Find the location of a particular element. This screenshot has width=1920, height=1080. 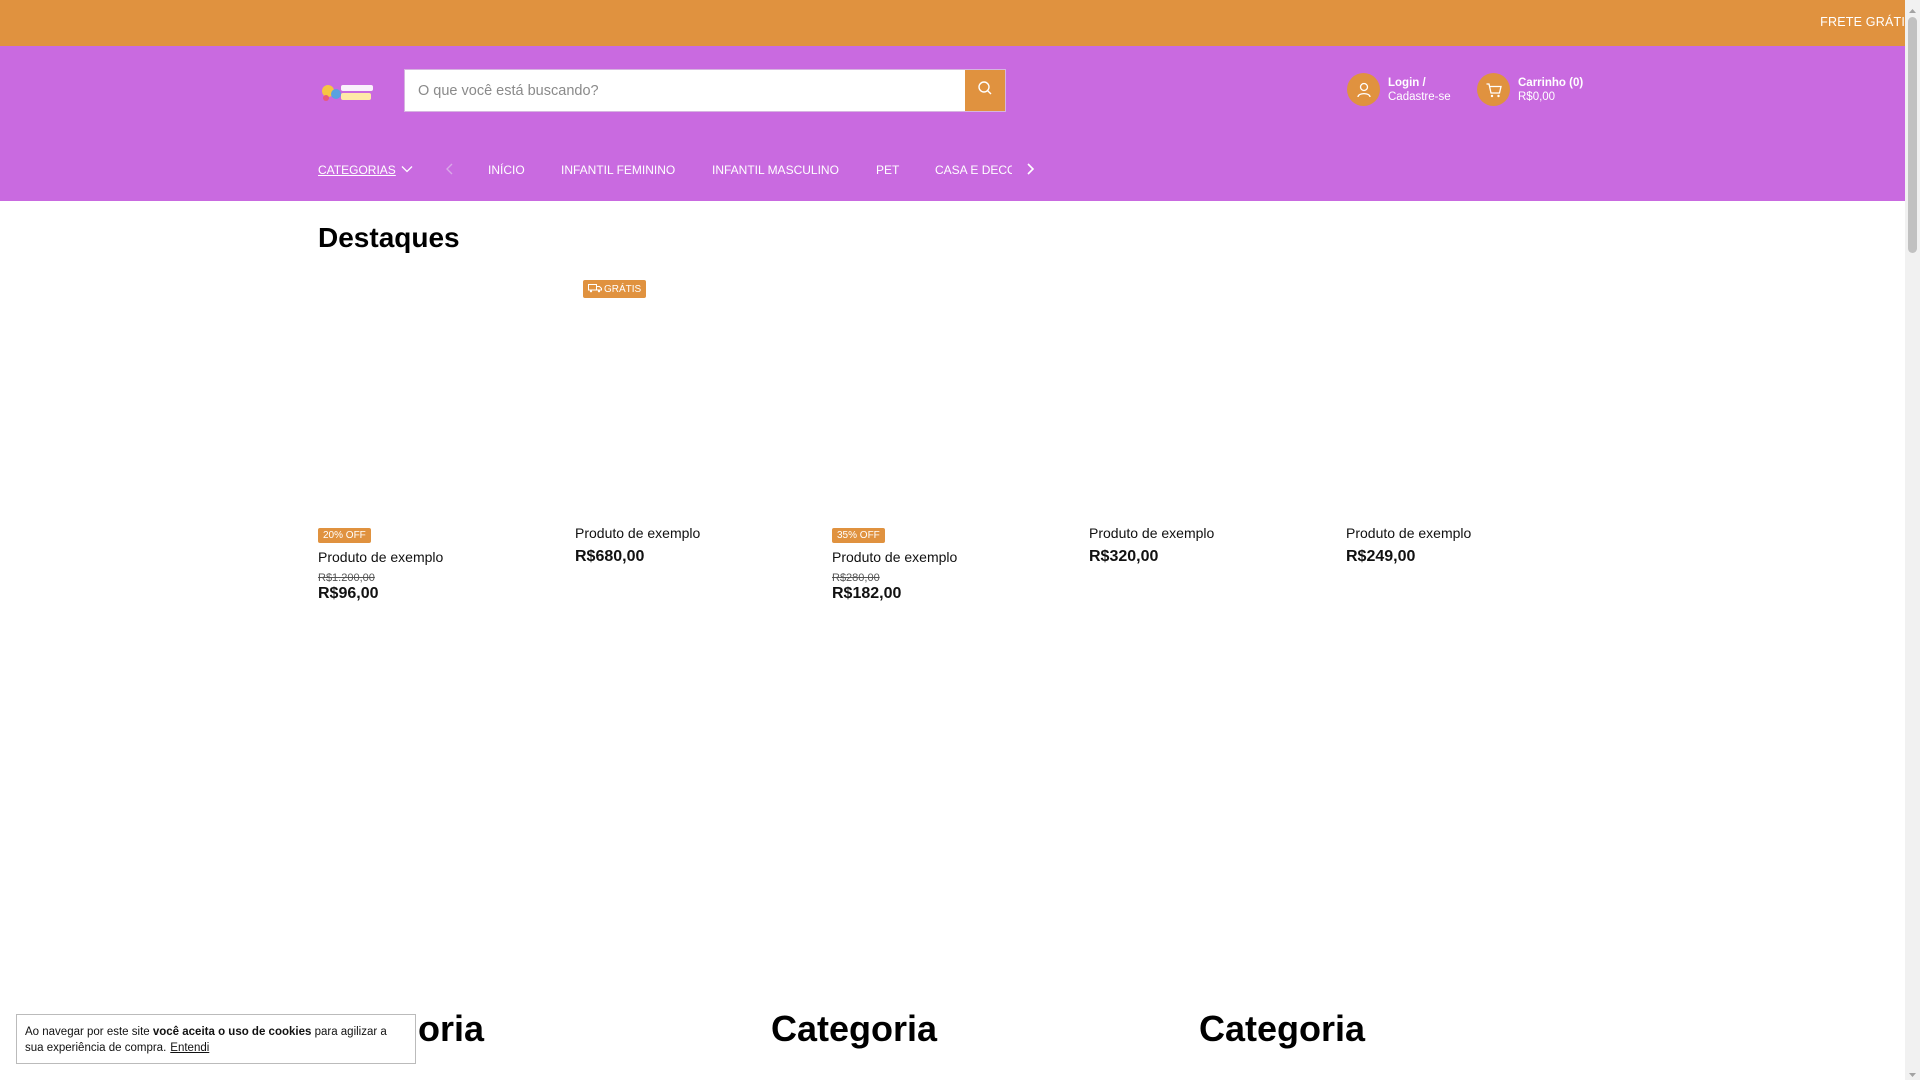

product-price: R$320,00 is located at coordinates (1124, 556).